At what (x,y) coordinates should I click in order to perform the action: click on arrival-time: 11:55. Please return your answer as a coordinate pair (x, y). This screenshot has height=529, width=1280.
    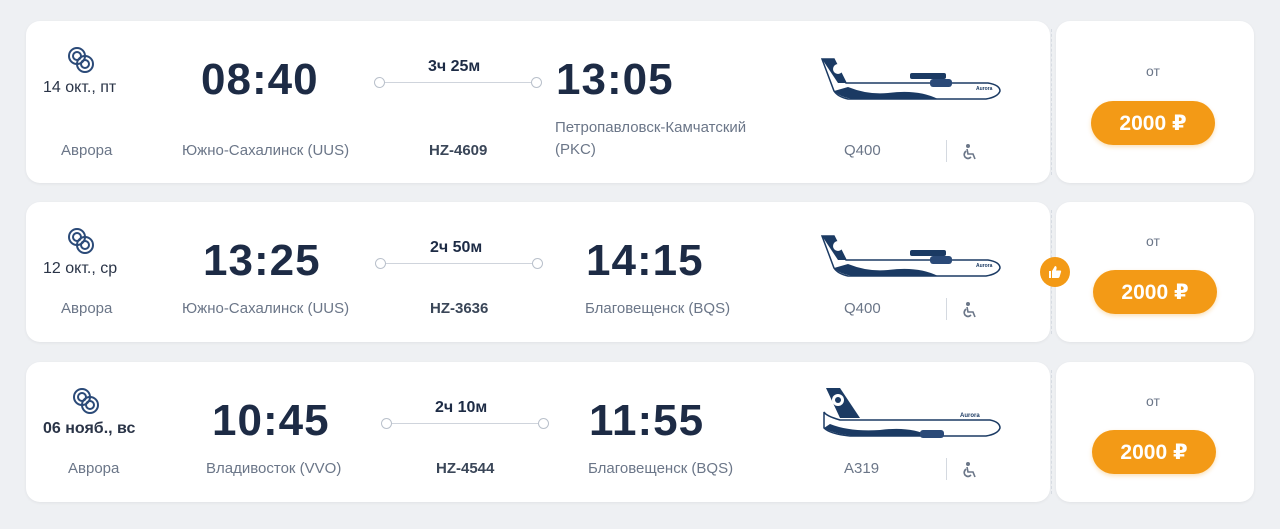
    Looking at the image, I should click on (647, 420).